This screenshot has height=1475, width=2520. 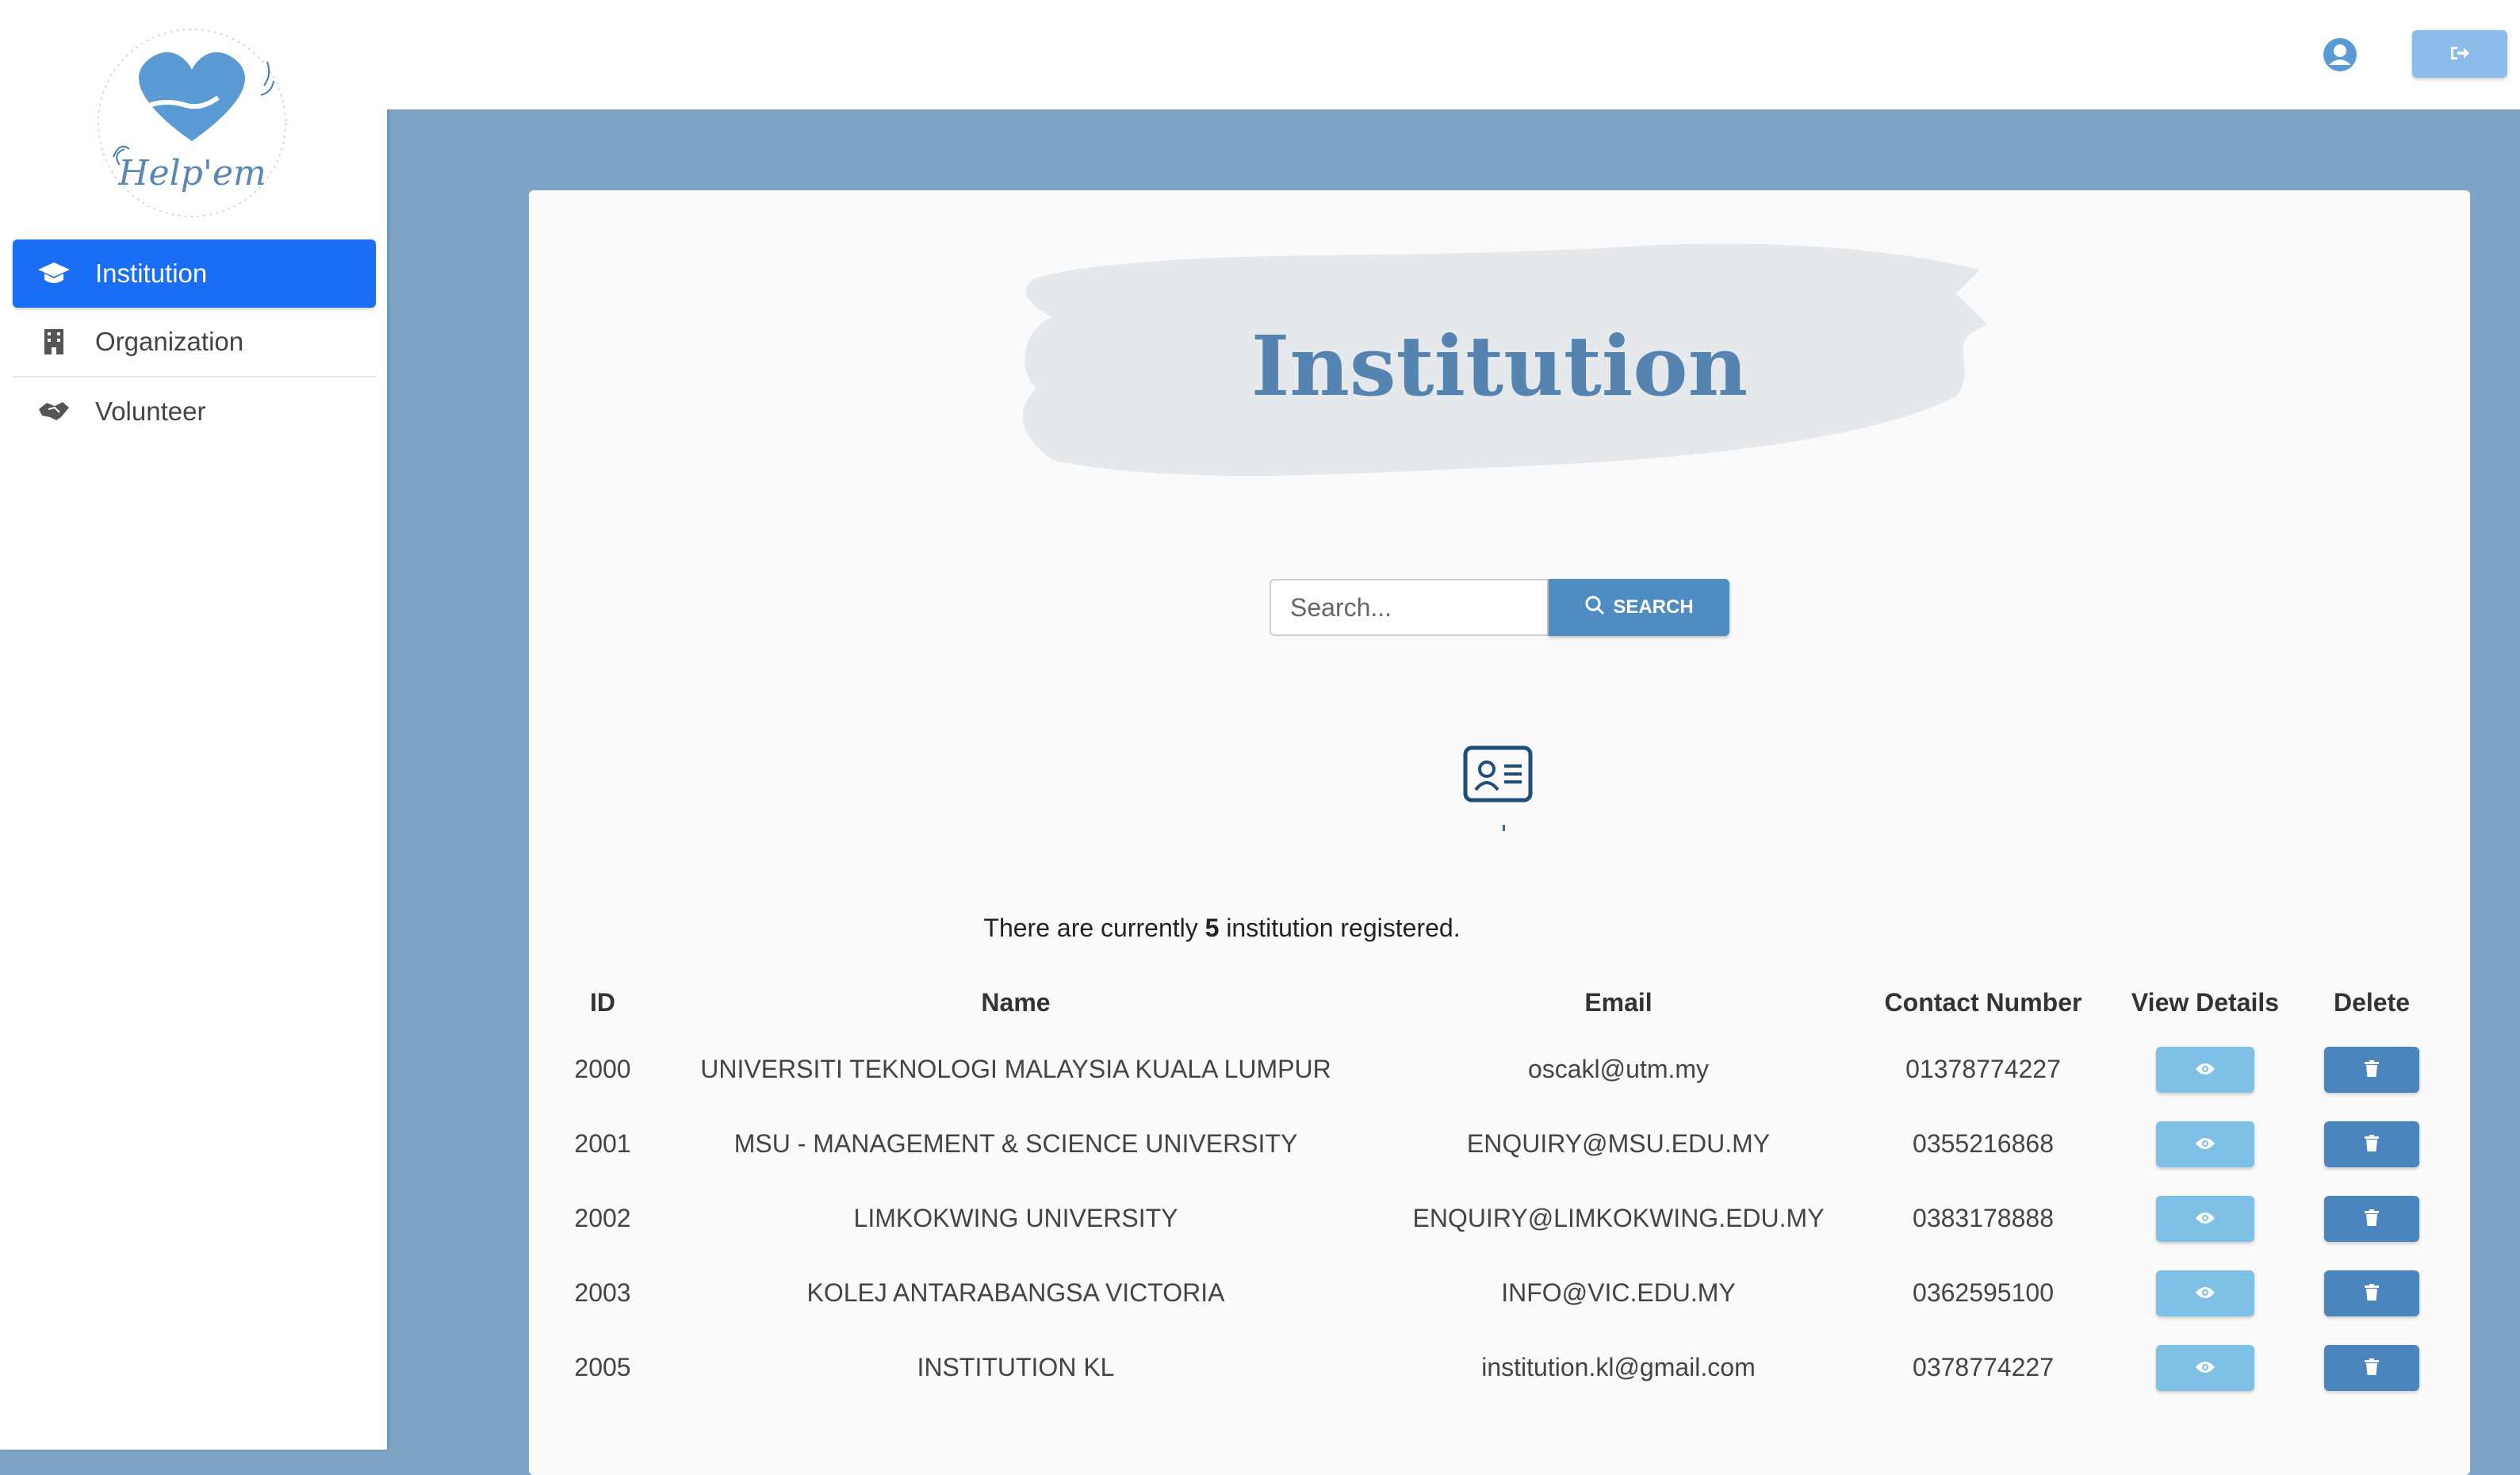 I want to click on cell-name: INSTITUTION KL, so click(x=1016, y=1367).